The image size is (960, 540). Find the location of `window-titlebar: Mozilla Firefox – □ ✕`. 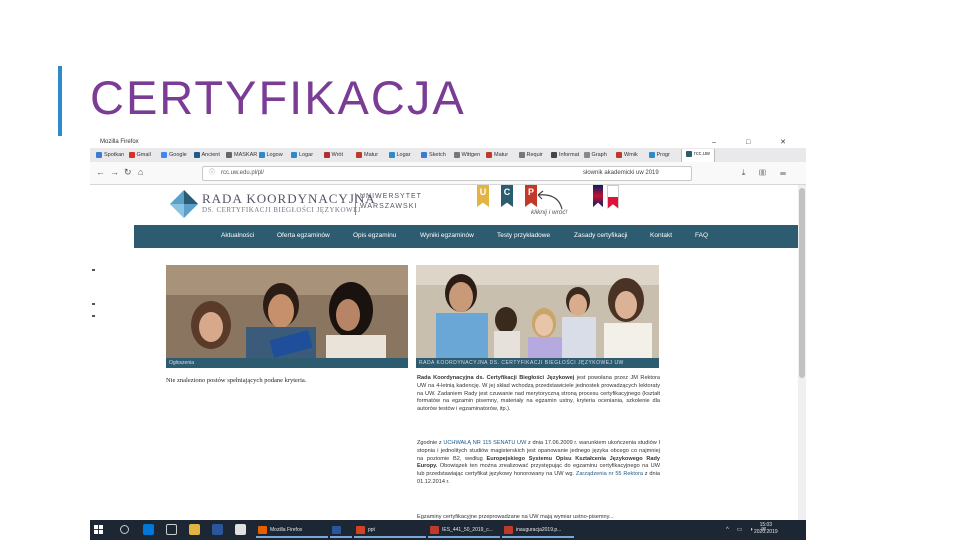

window-titlebar: Mozilla Firefox – □ ✕ is located at coordinates (448, 143).